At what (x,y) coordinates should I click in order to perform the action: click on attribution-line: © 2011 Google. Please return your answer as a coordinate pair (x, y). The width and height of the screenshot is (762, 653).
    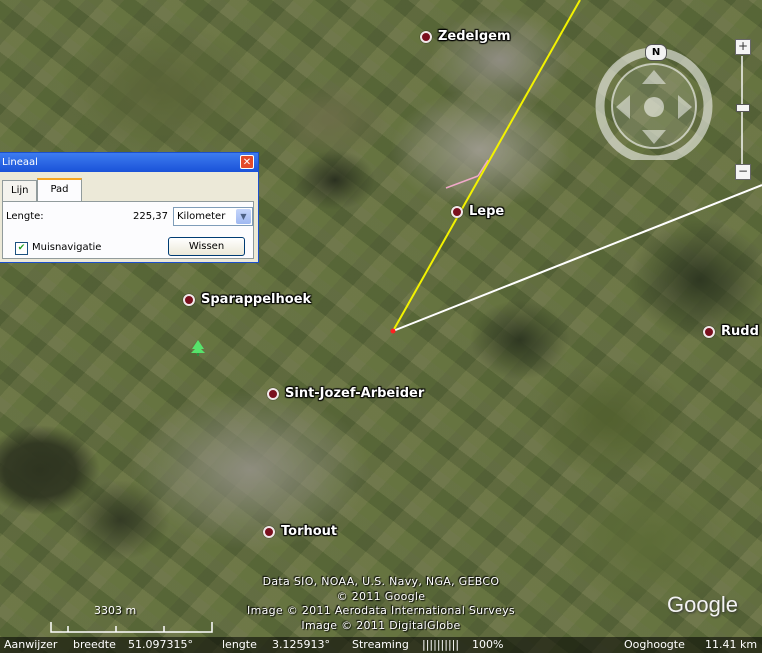
    Looking at the image, I should click on (381, 596).